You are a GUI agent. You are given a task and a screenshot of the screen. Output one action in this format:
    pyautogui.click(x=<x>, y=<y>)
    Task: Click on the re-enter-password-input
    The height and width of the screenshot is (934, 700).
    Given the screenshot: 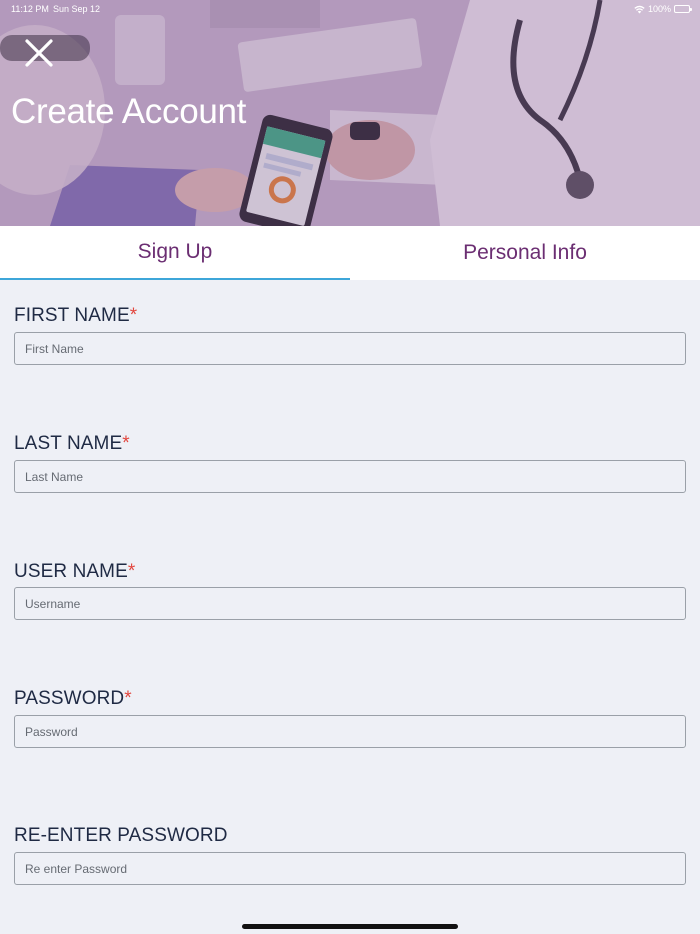 What is the action you would take?
    pyautogui.click(x=350, y=868)
    